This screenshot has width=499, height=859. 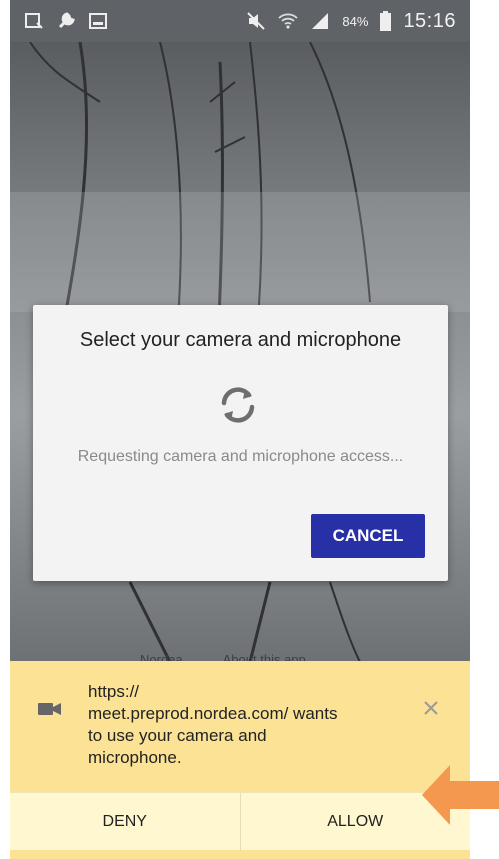 What do you see at coordinates (355, 21) in the screenshot?
I see `battery-percent: 84%` at bounding box center [355, 21].